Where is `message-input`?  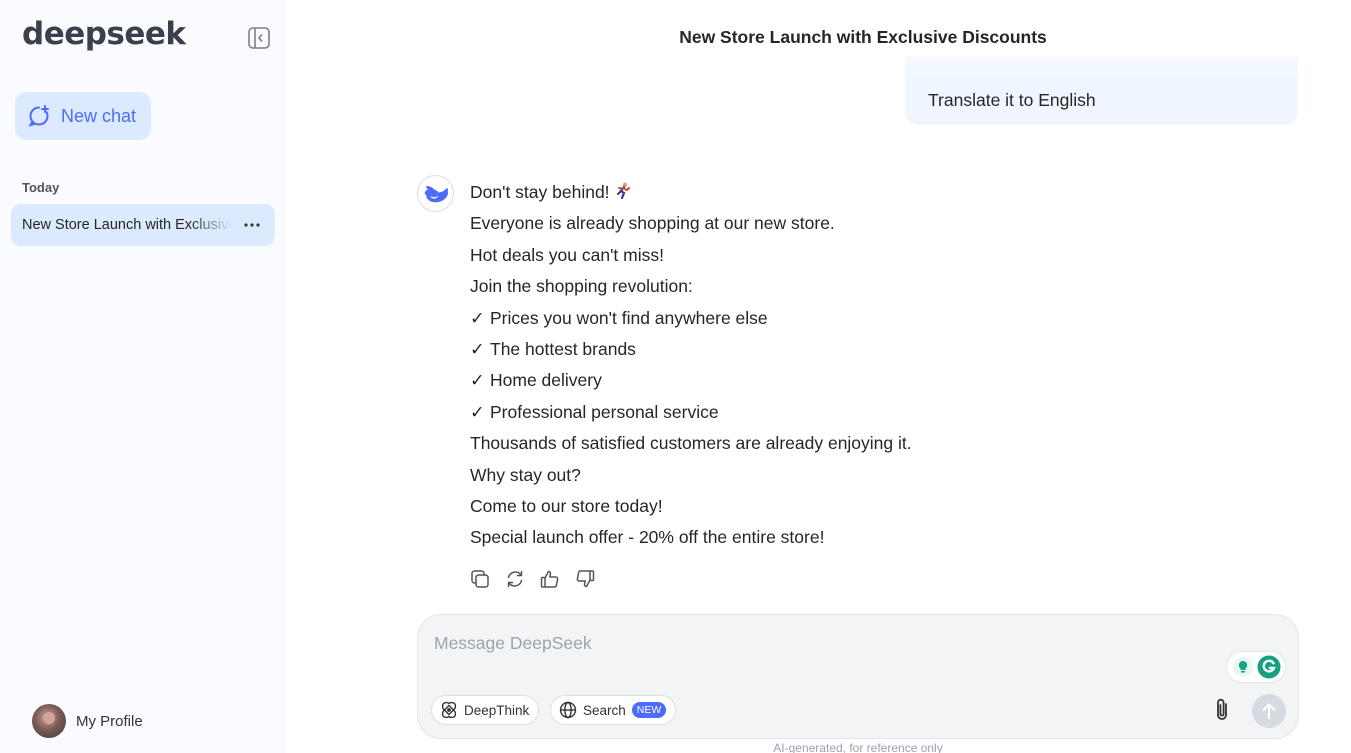
message-input is located at coordinates (814, 643).